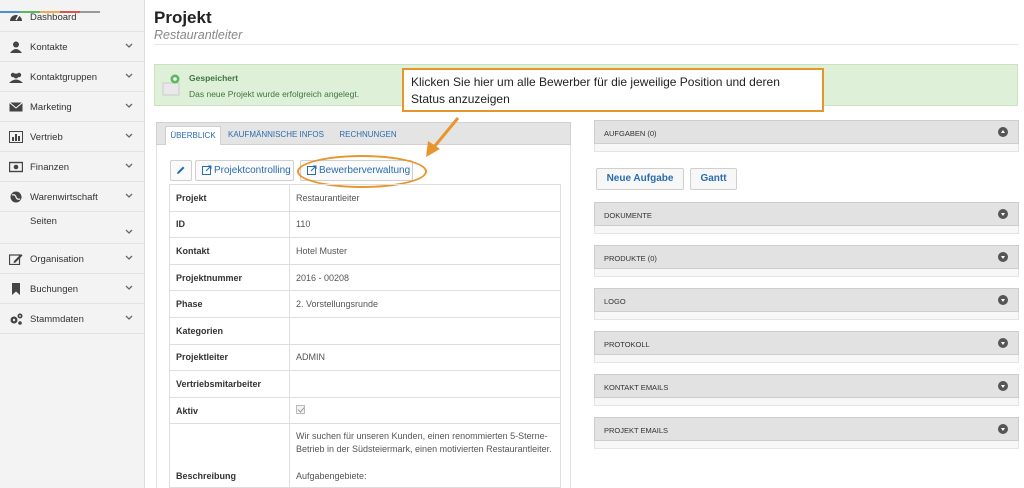 This screenshot has height=488, width=1024. I want to click on aktiv-checkbox, so click(300, 410).